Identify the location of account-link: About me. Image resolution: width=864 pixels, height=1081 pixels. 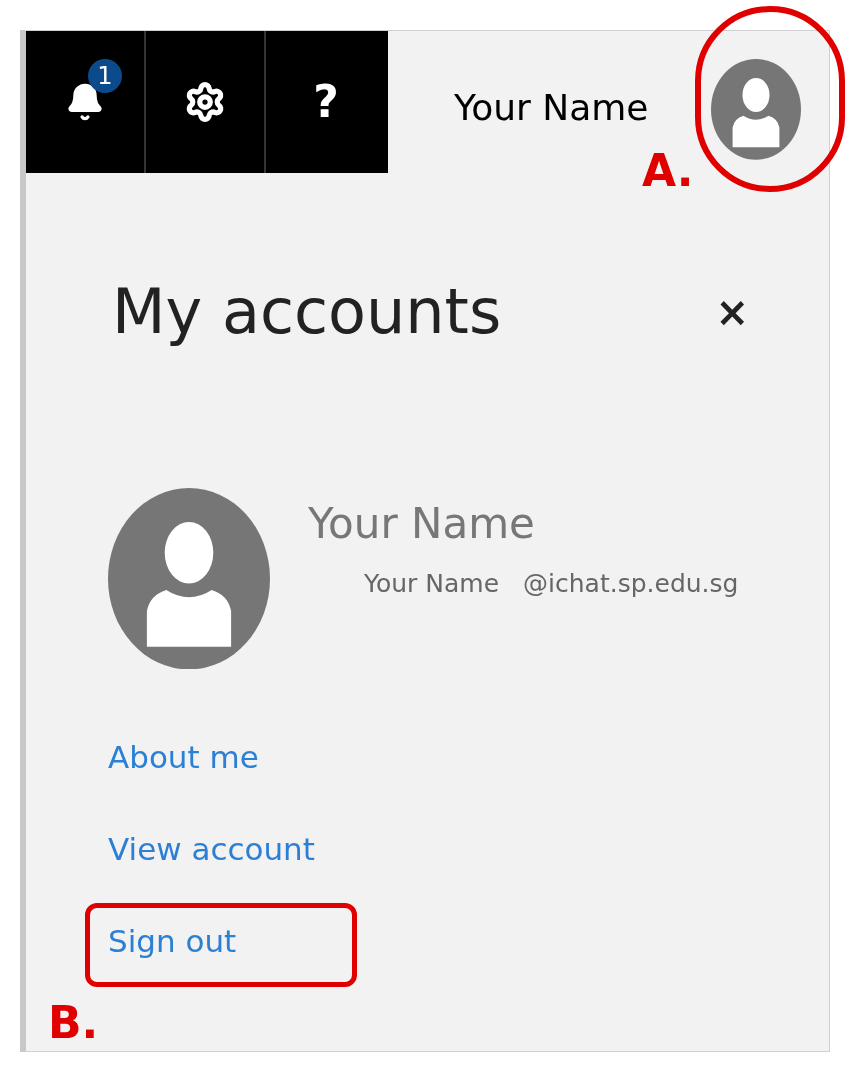
(183, 757).